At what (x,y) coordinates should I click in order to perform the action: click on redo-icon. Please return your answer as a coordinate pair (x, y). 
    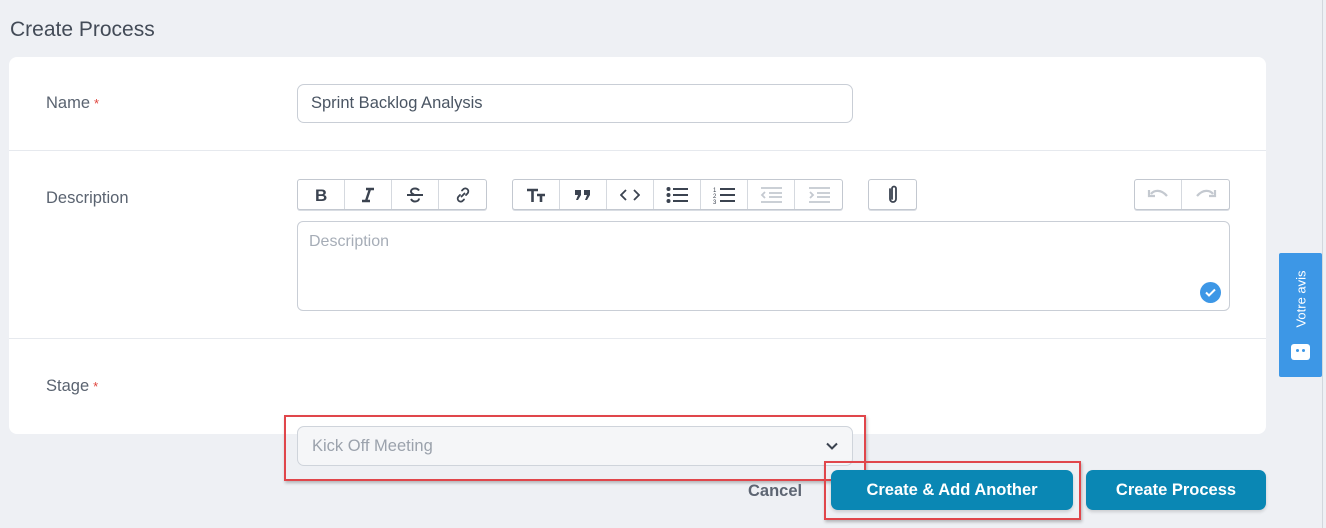
    Looking at the image, I should click on (1205, 194).